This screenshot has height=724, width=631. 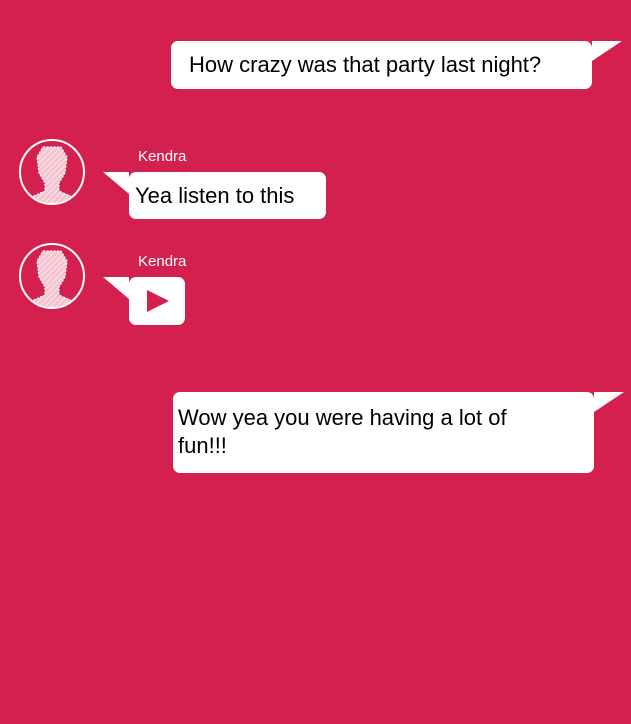 What do you see at coordinates (157, 301) in the screenshot?
I see `play-icon` at bounding box center [157, 301].